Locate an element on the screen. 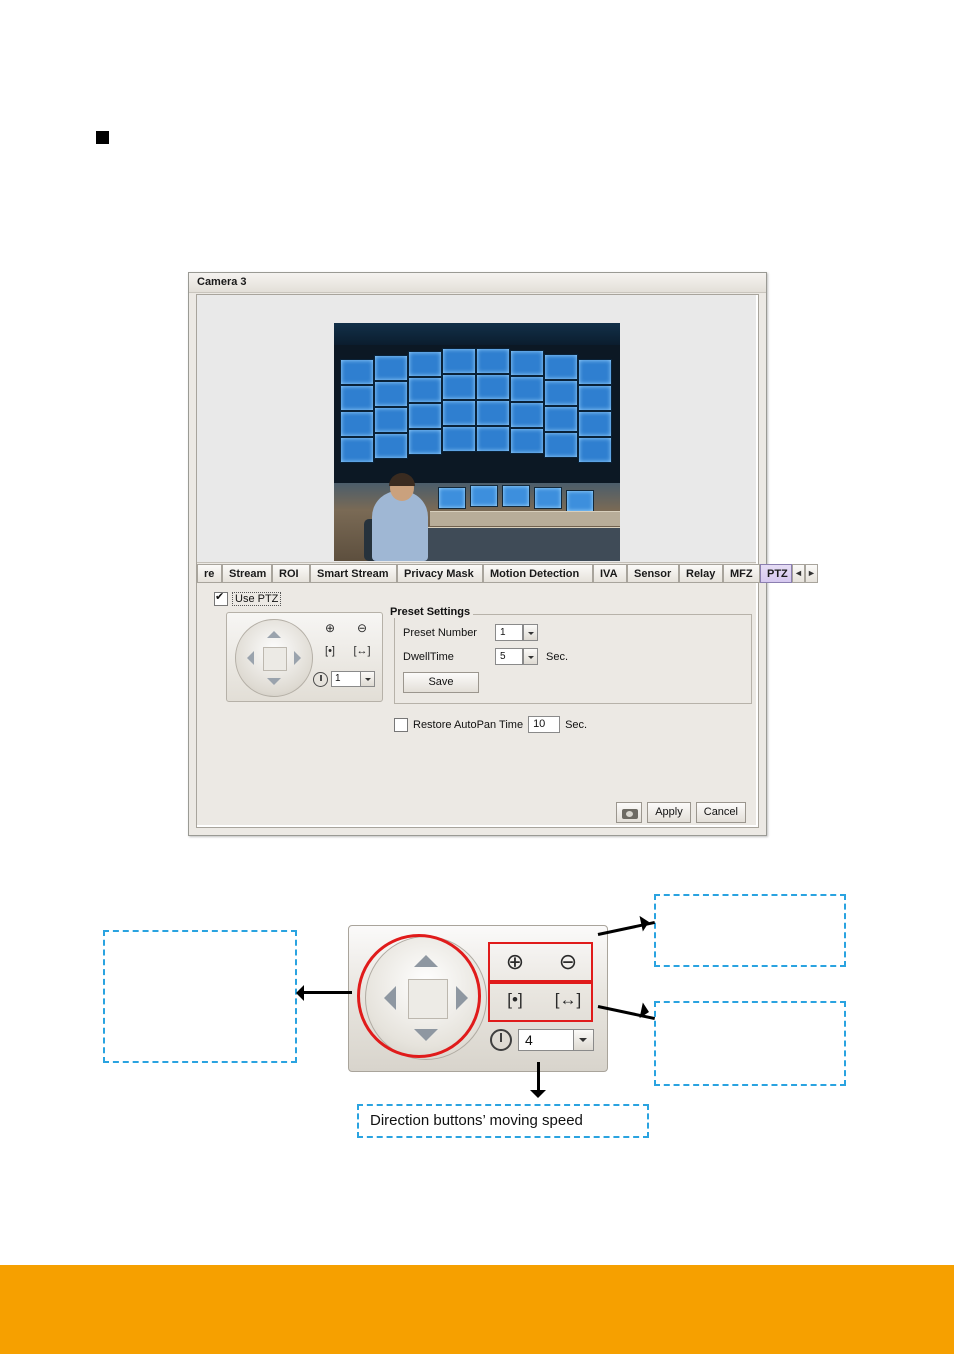 This screenshot has height=1354, width=954. diagram-speed-value: 4 is located at coordinates (529, 1040).